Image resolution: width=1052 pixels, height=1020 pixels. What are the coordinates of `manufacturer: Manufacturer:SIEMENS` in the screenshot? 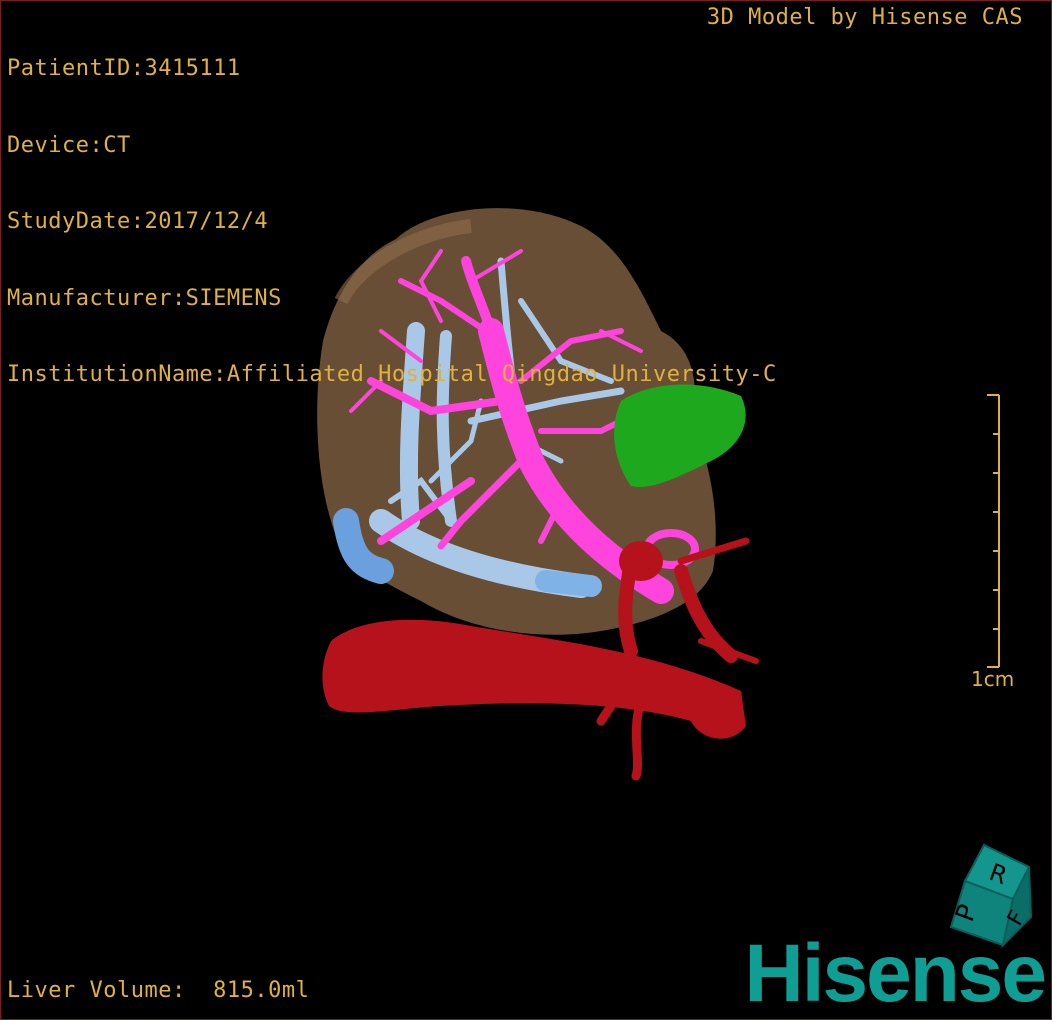 It's located at (144, 298).